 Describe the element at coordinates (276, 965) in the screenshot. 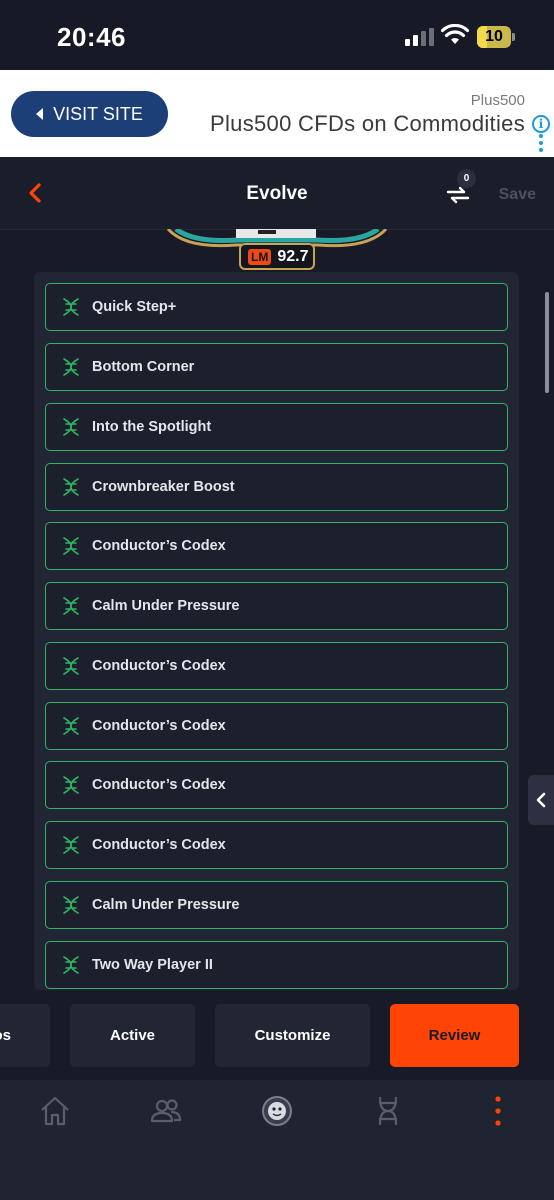

I see `evolution-item: Two Way Player II` at that location.